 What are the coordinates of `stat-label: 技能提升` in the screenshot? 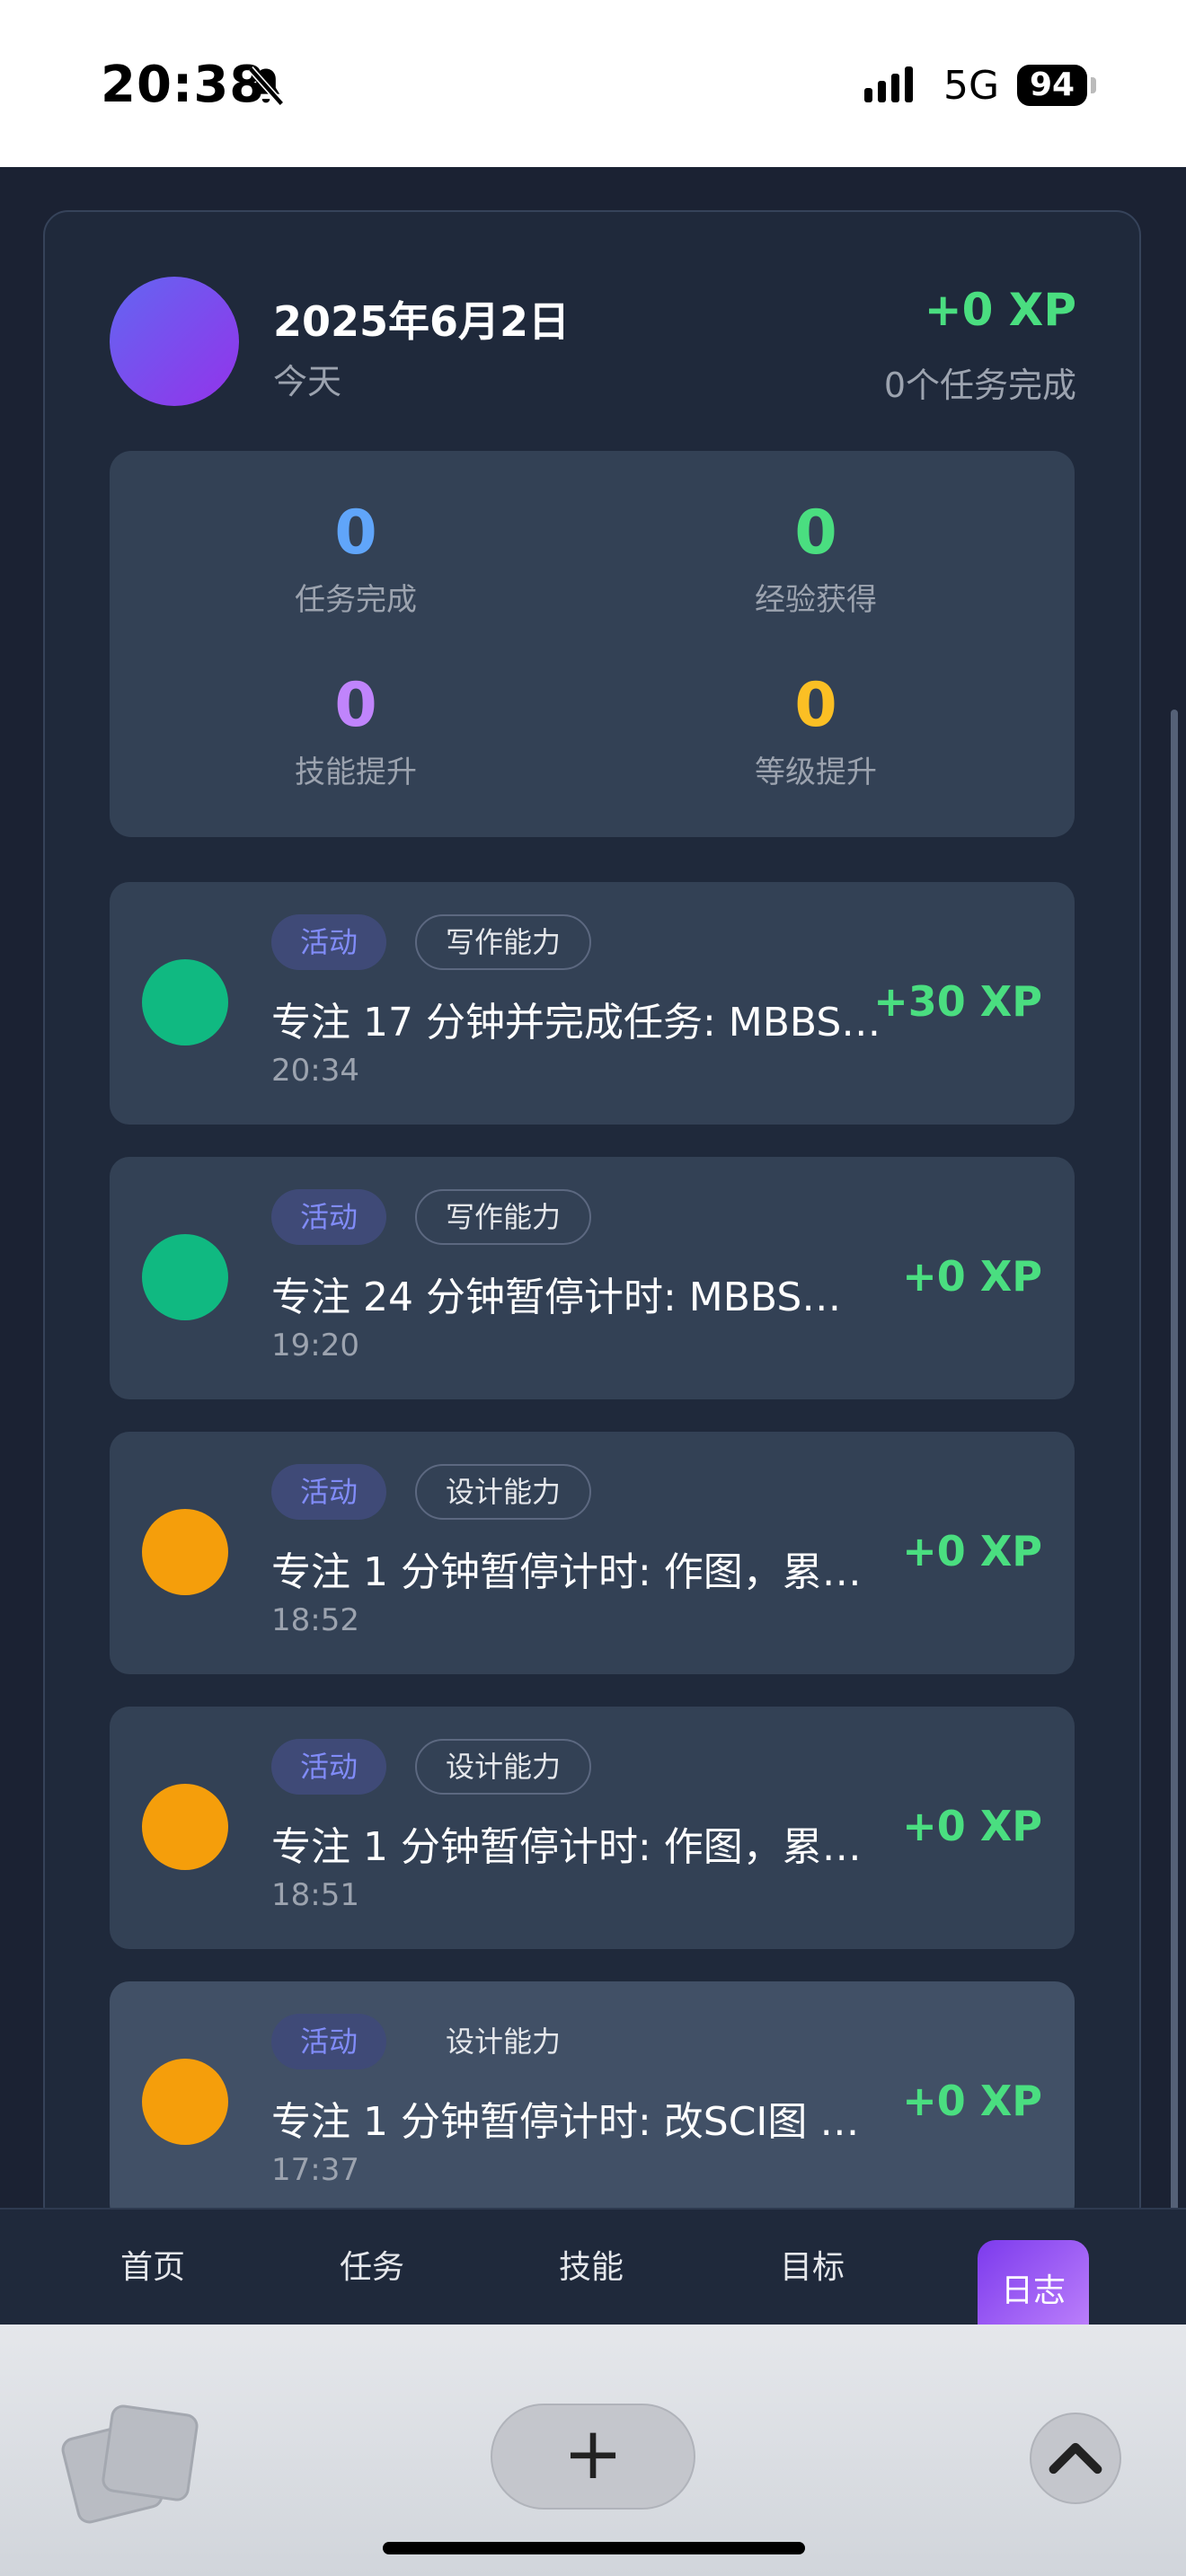 It's located at (356, 772).